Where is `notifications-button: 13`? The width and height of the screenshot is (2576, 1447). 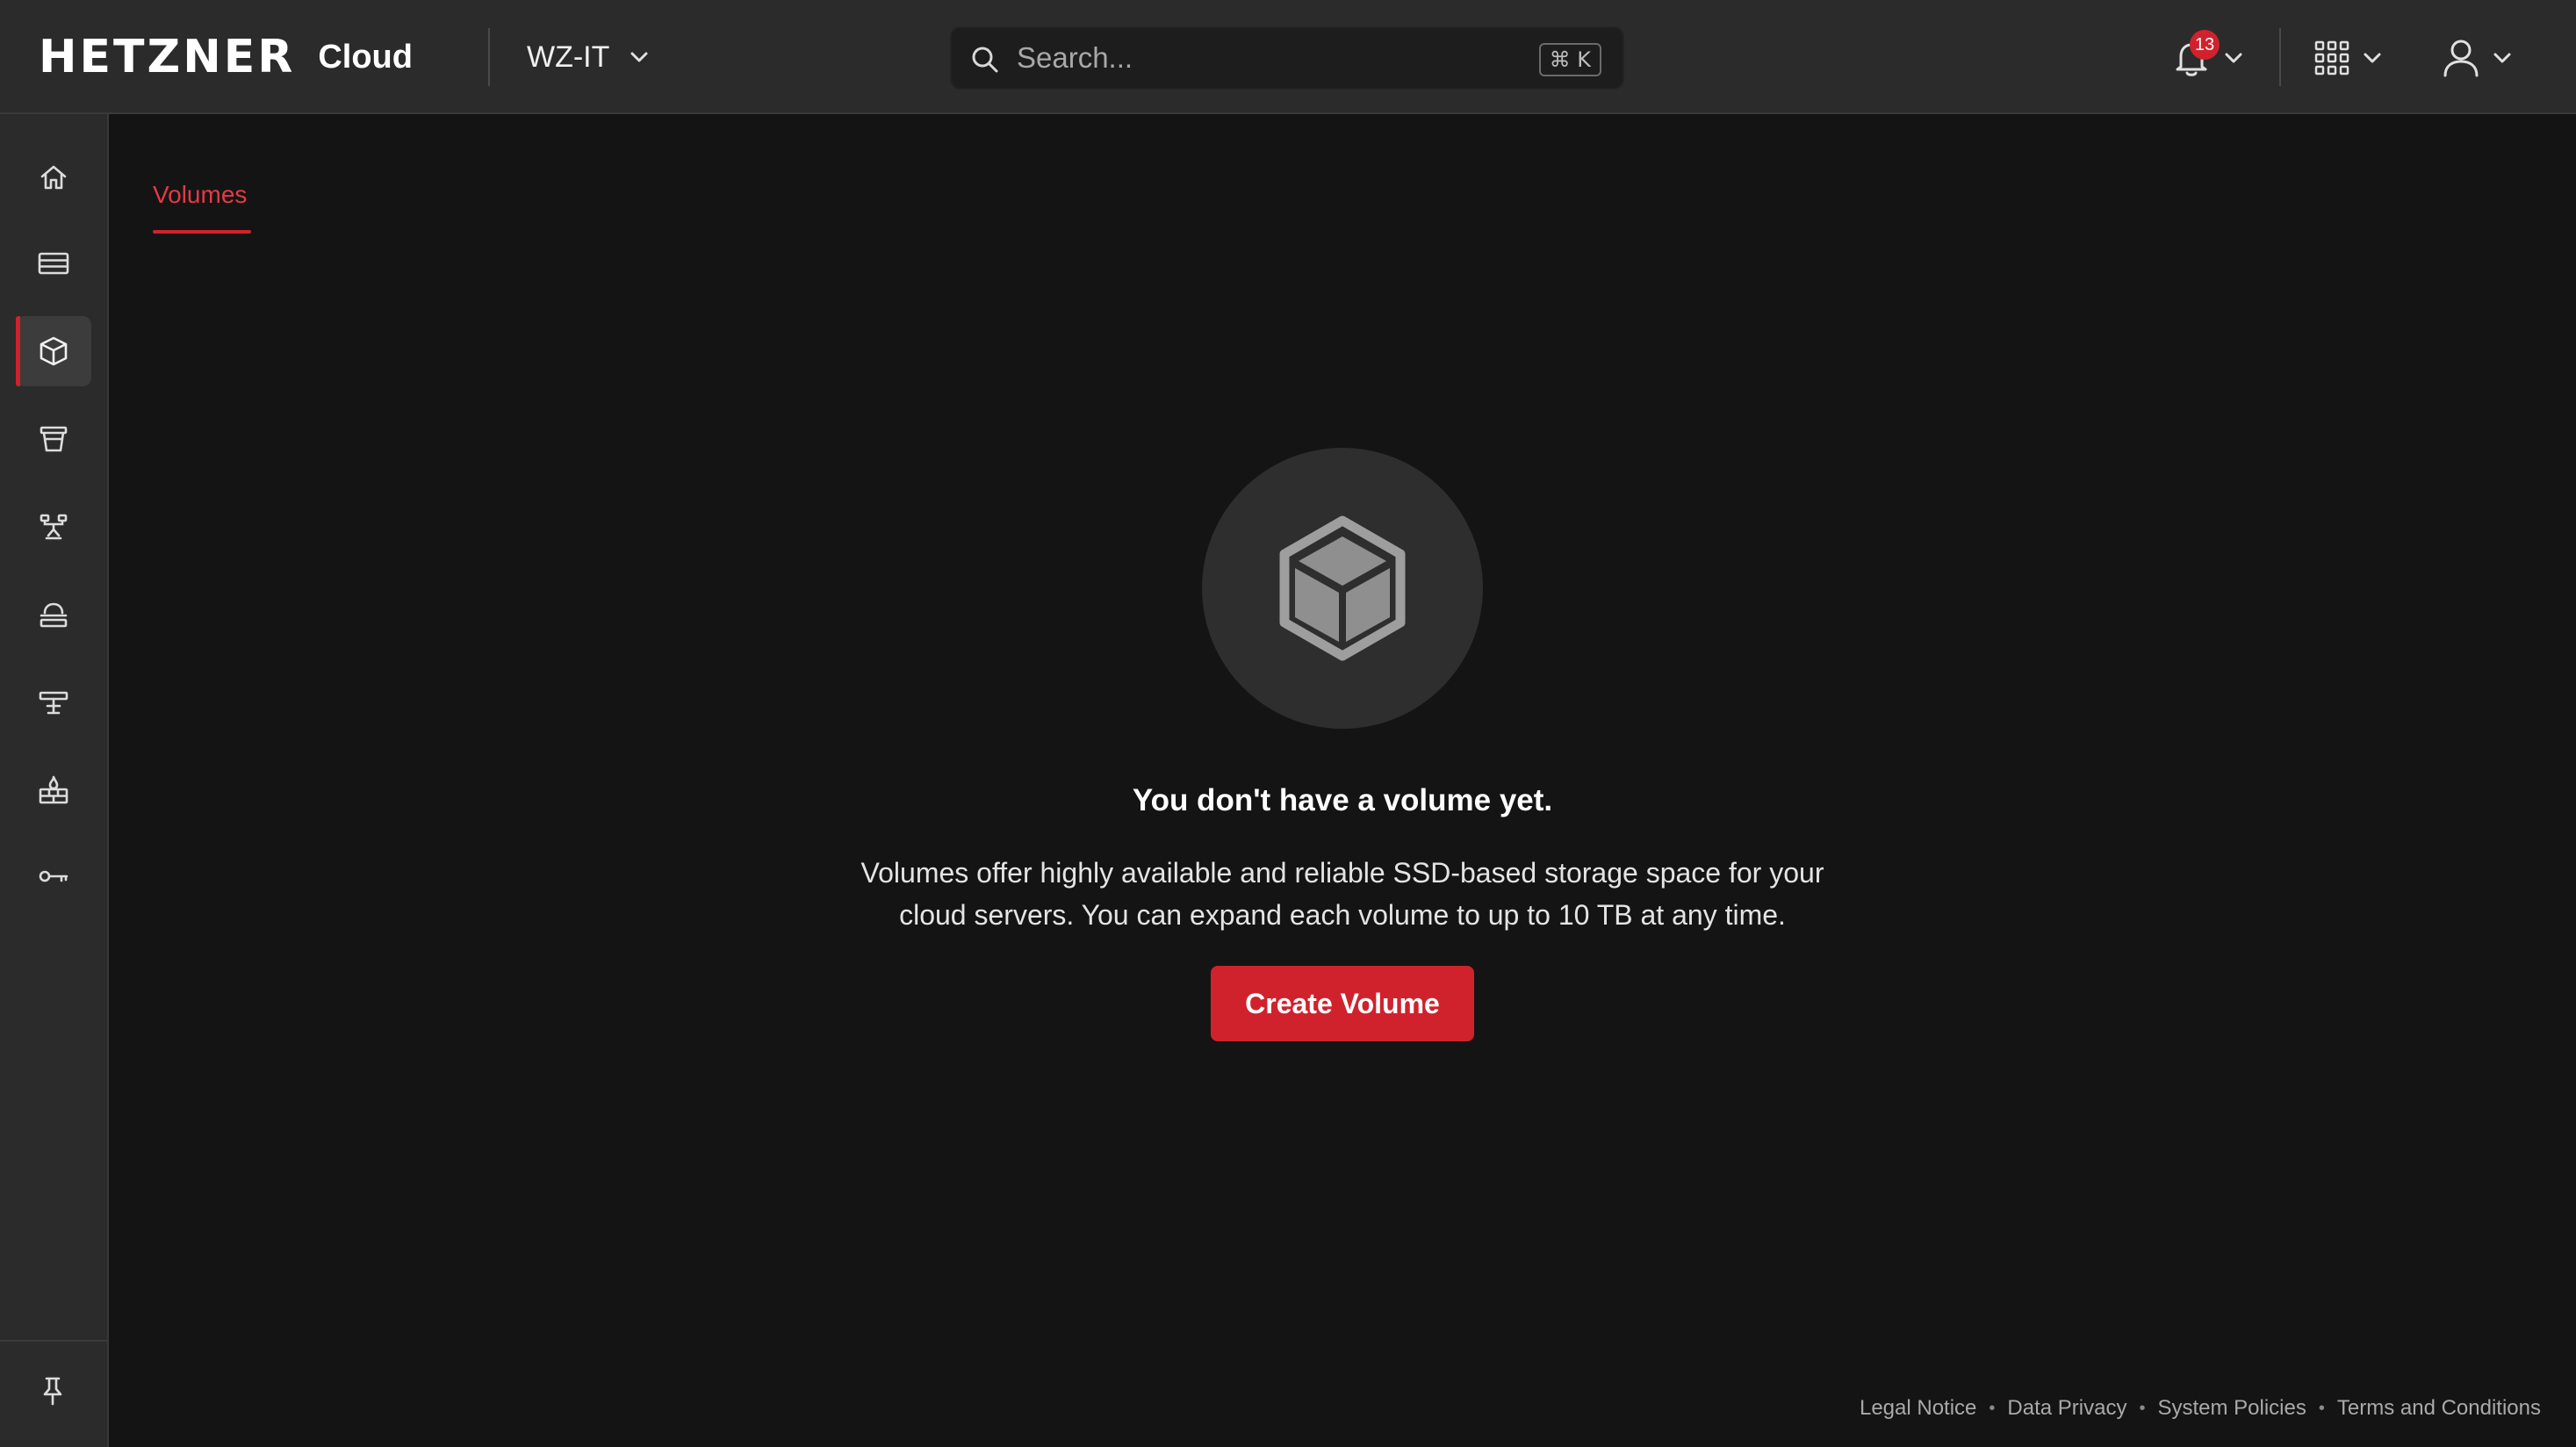
notifications-button: 13 is located at coordinates (2207, 56).